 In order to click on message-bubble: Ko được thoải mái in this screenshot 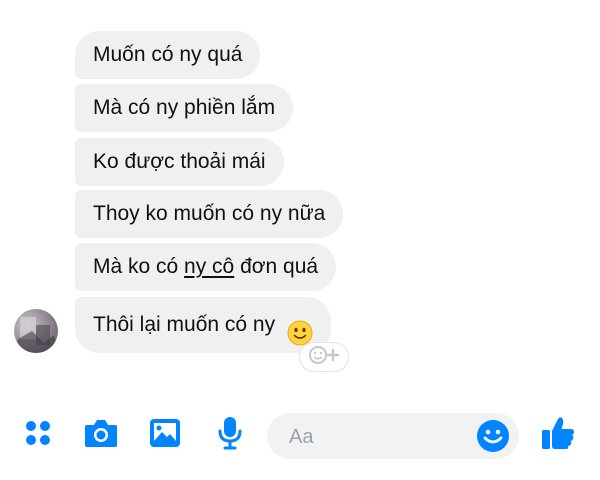, I will do `click(179, 162)`.